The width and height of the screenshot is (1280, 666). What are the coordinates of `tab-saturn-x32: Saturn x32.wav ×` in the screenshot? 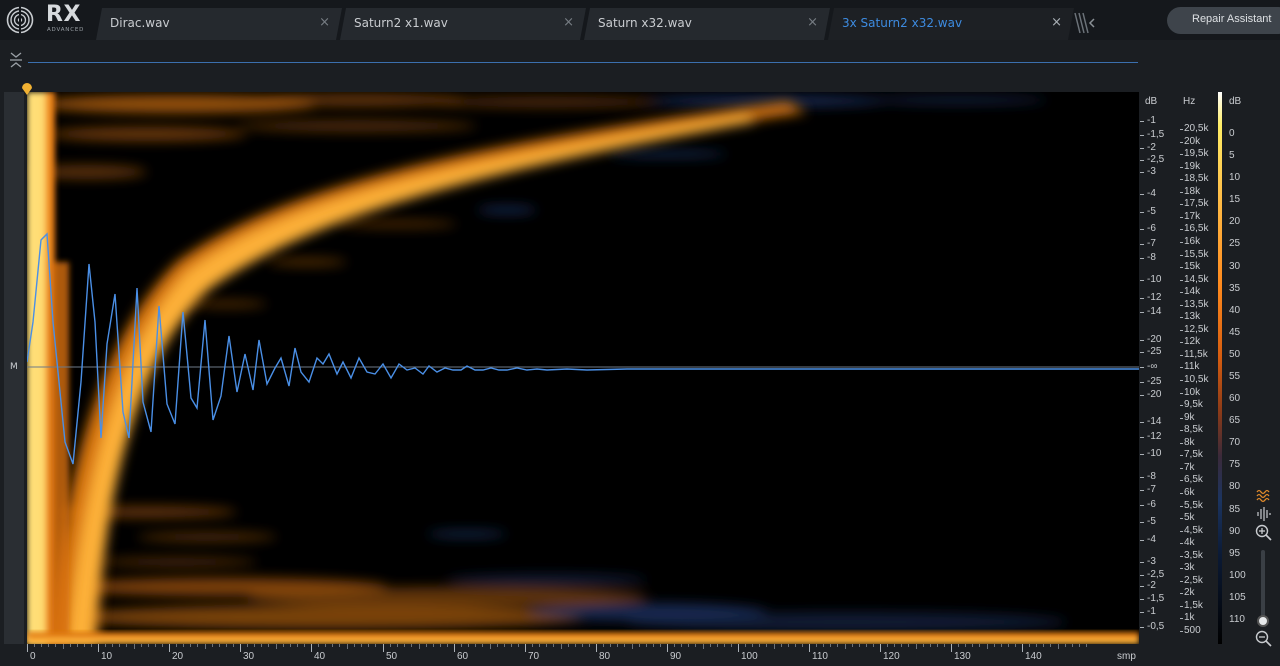 It's located at (707, 24).